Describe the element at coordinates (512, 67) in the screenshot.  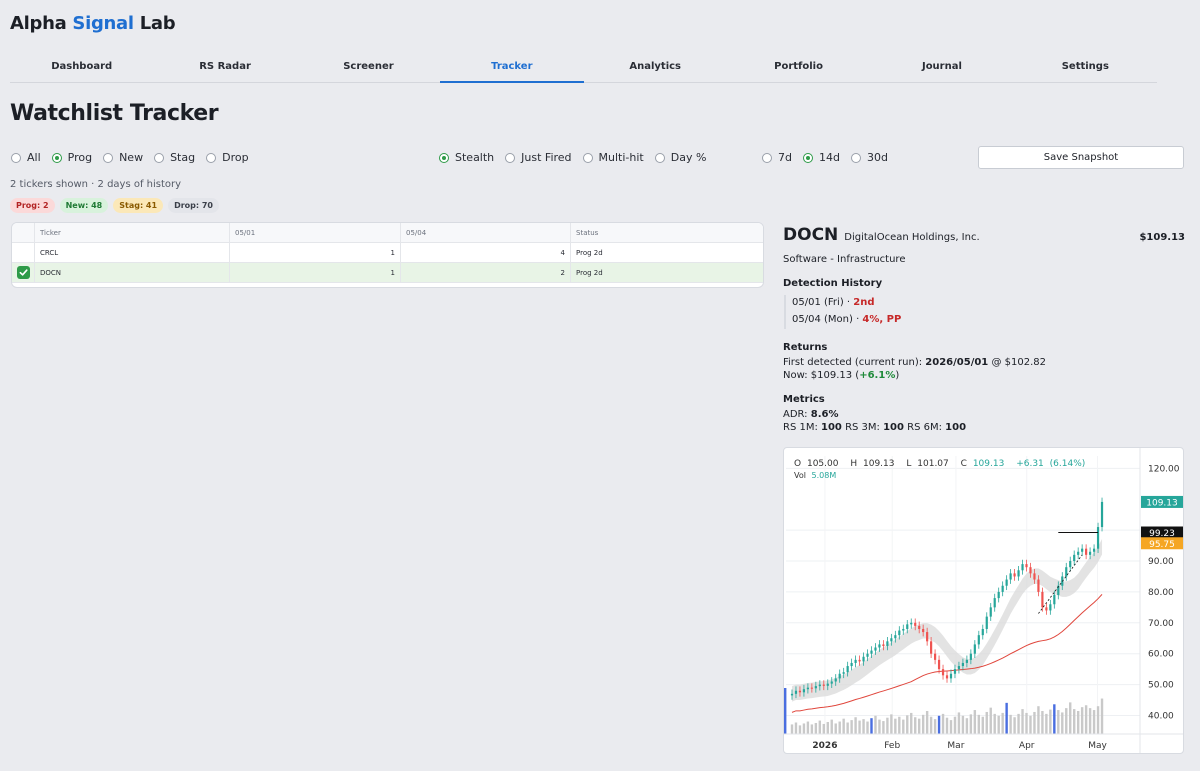
I see `tab-tracker: Tracker` at that location.